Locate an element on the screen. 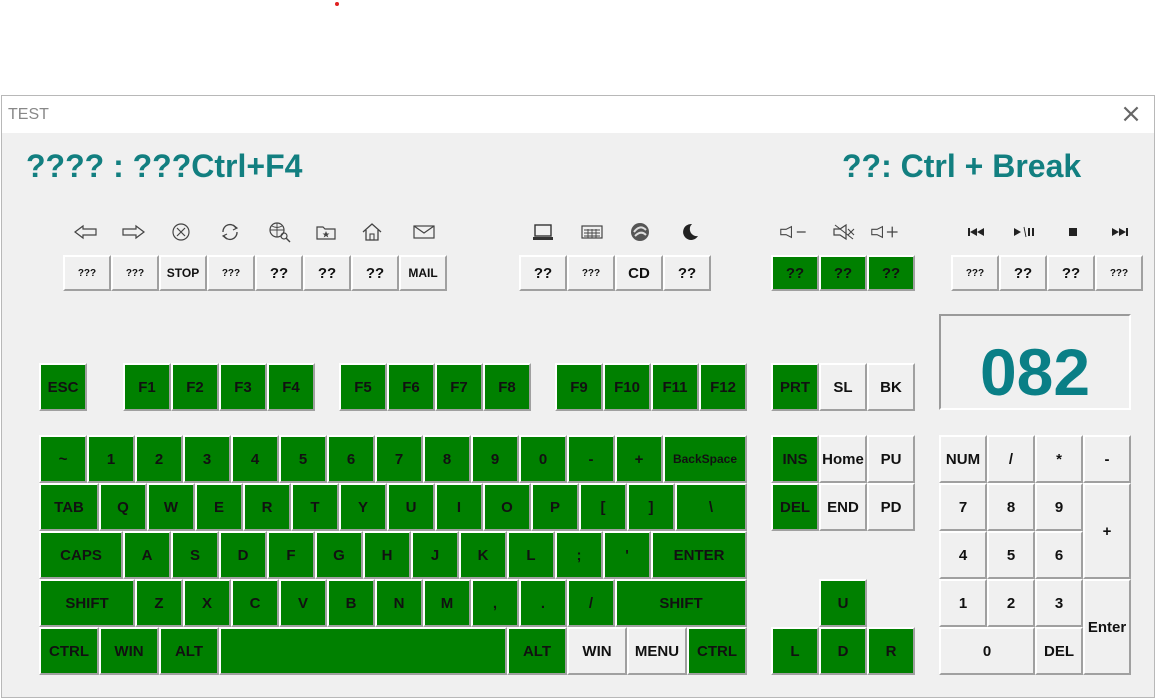 This screenshot has height=698, width=1156. key-system-1: ?? is located at coordinates (543, 273).